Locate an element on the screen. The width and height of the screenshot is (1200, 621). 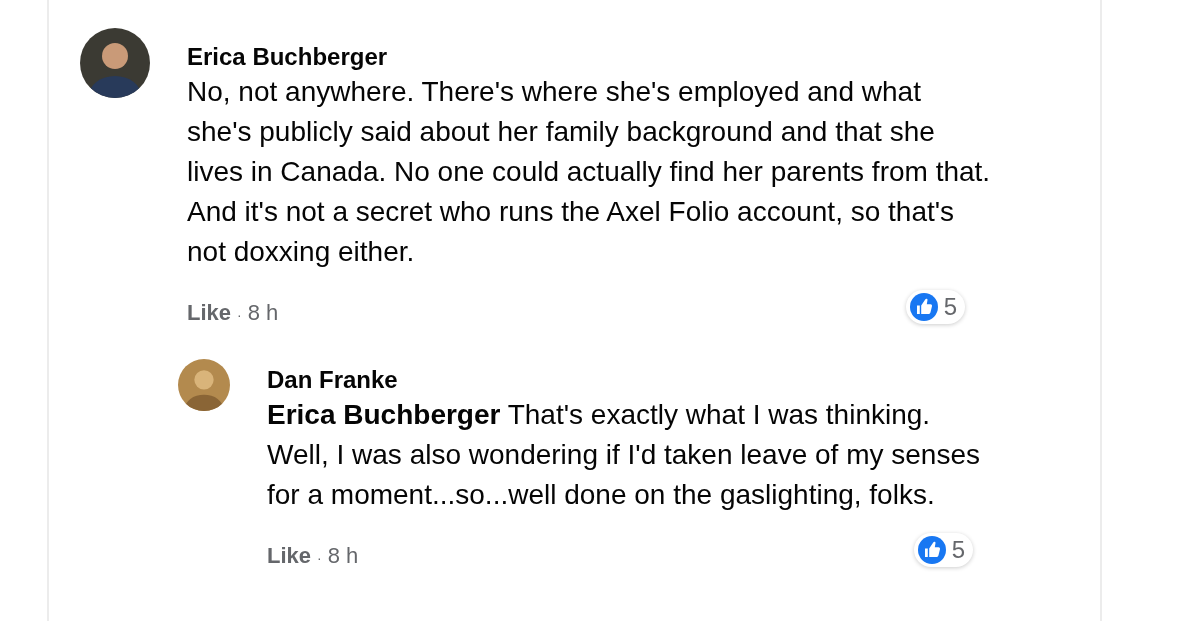
comment-text: Erica Buchberger That's exactly what I was thinking. Well, I was also wondering if I'd taken leave of my senses for a moment...so...well done on the gaslighting, folks. is located at coordinates (624, 455).